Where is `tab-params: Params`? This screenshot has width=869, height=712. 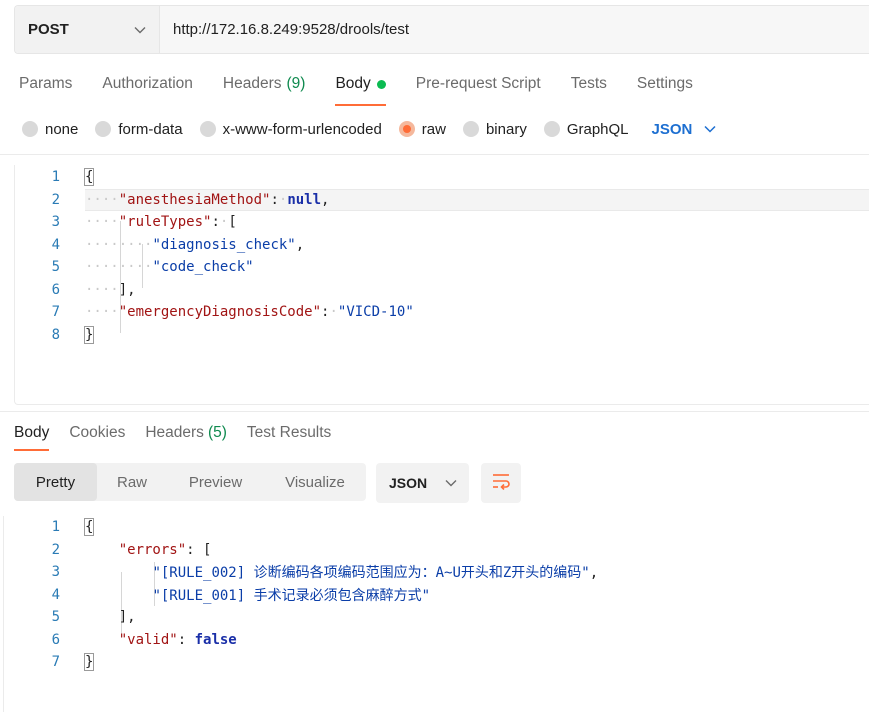
tab-params: Params is located at coordinates (45, 84).